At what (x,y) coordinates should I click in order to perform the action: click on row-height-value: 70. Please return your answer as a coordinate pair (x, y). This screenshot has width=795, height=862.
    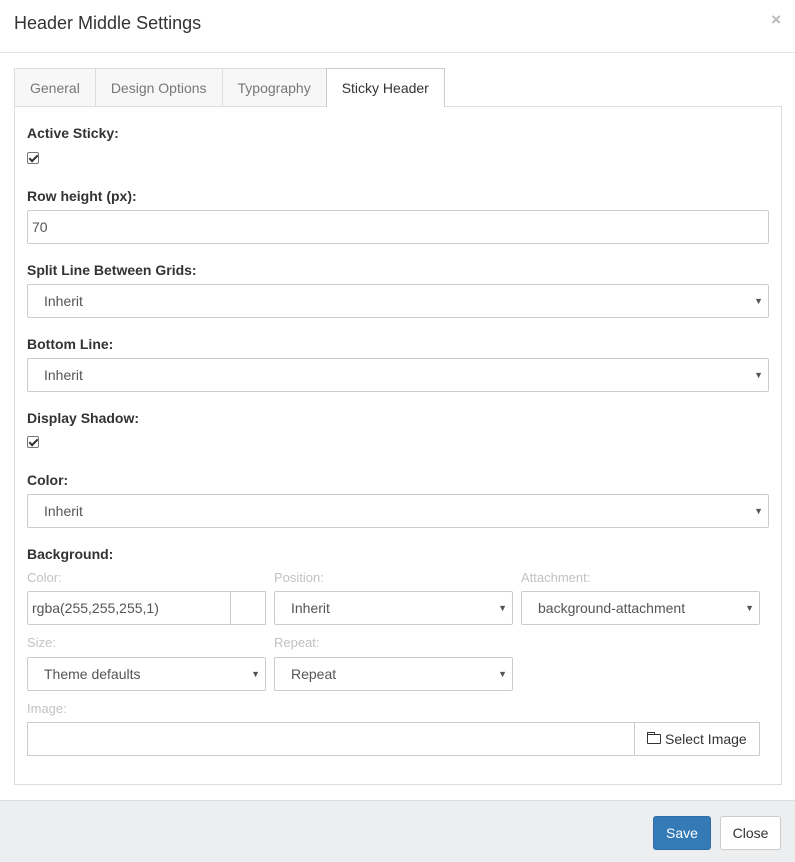
    Looking at the image, I should click on (40, 227).